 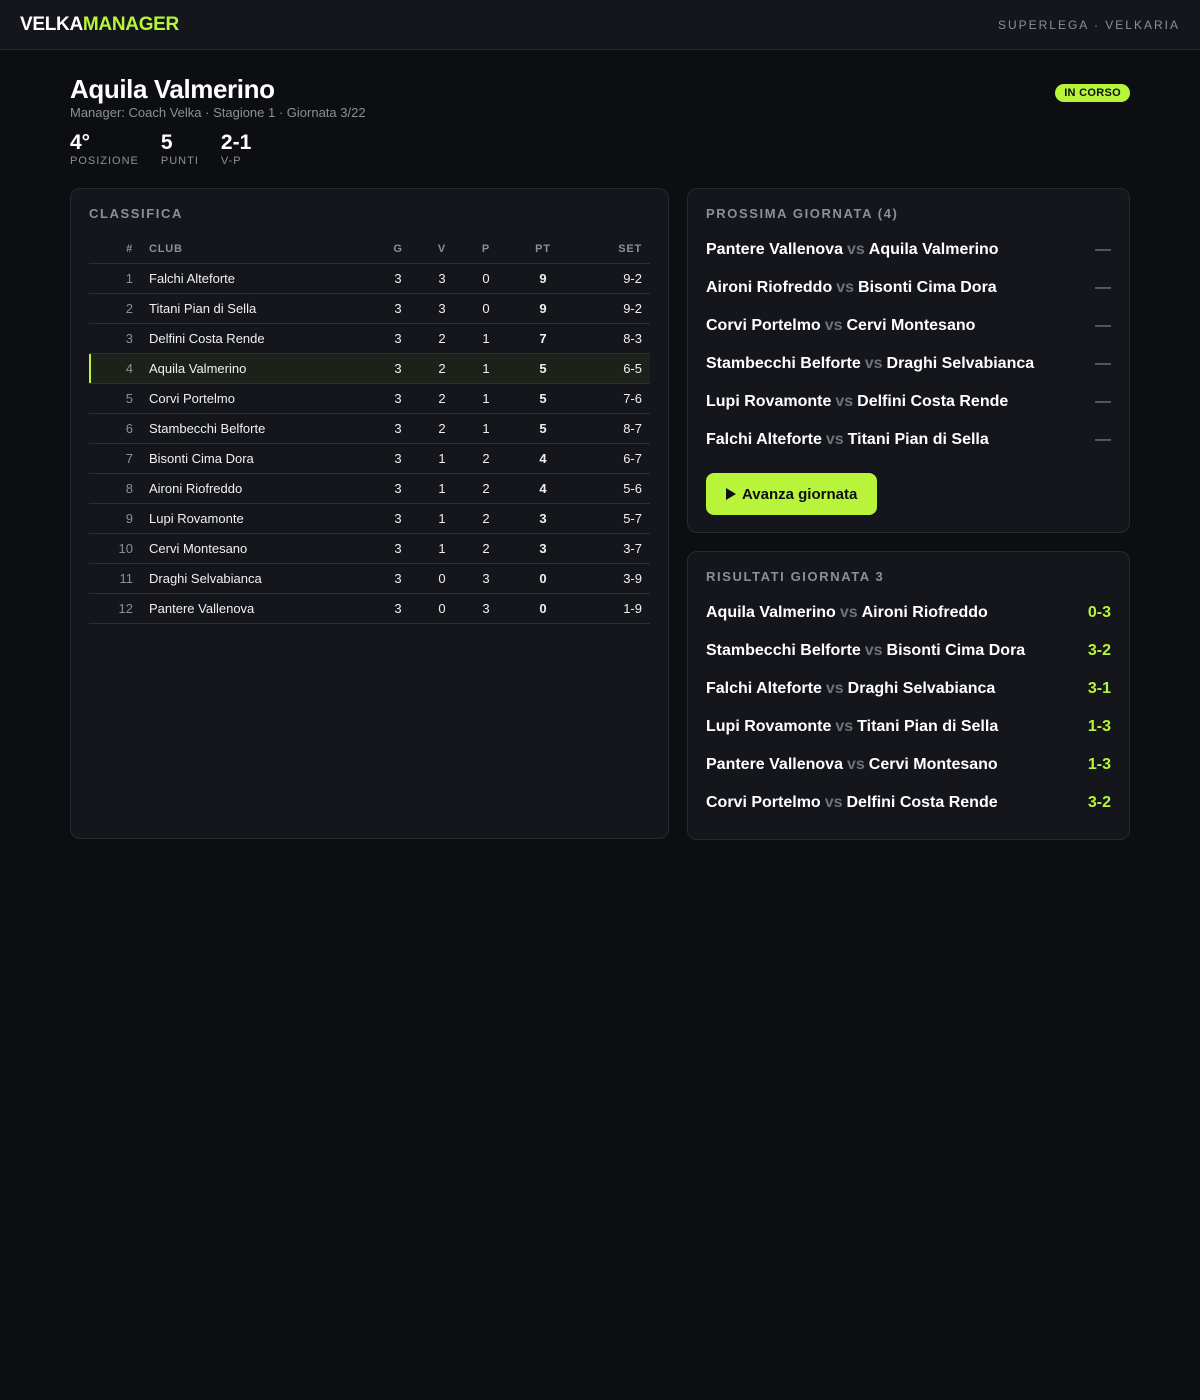 I want to click on cell-wins: 1, so click(x=442, y=458).